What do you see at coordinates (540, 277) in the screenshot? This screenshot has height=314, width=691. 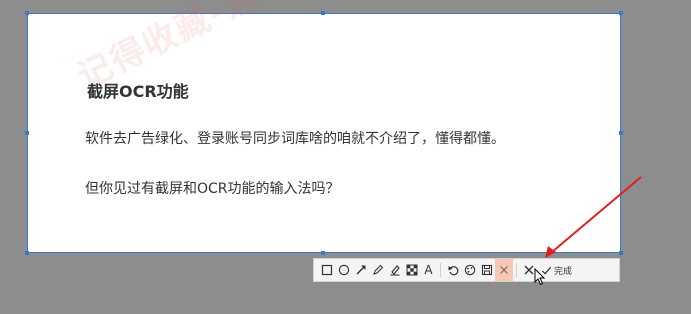 I see `mouse-cursor-icon` at bounding box center [540, 277].